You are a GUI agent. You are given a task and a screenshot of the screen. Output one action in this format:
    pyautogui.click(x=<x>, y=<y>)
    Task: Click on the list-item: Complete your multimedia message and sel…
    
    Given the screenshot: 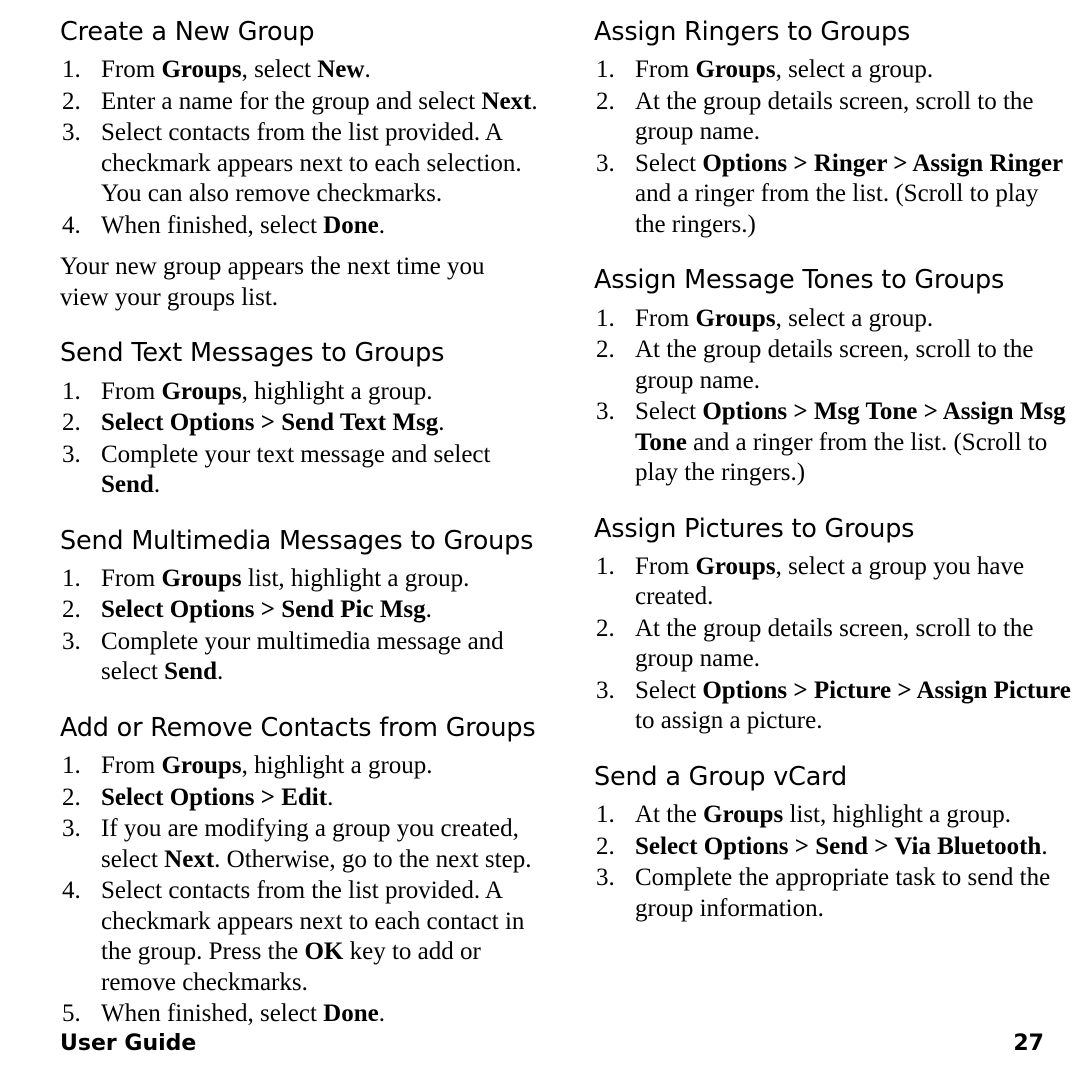 What is the action you would take?
    pyautogui.click(x=283, y=656)
    